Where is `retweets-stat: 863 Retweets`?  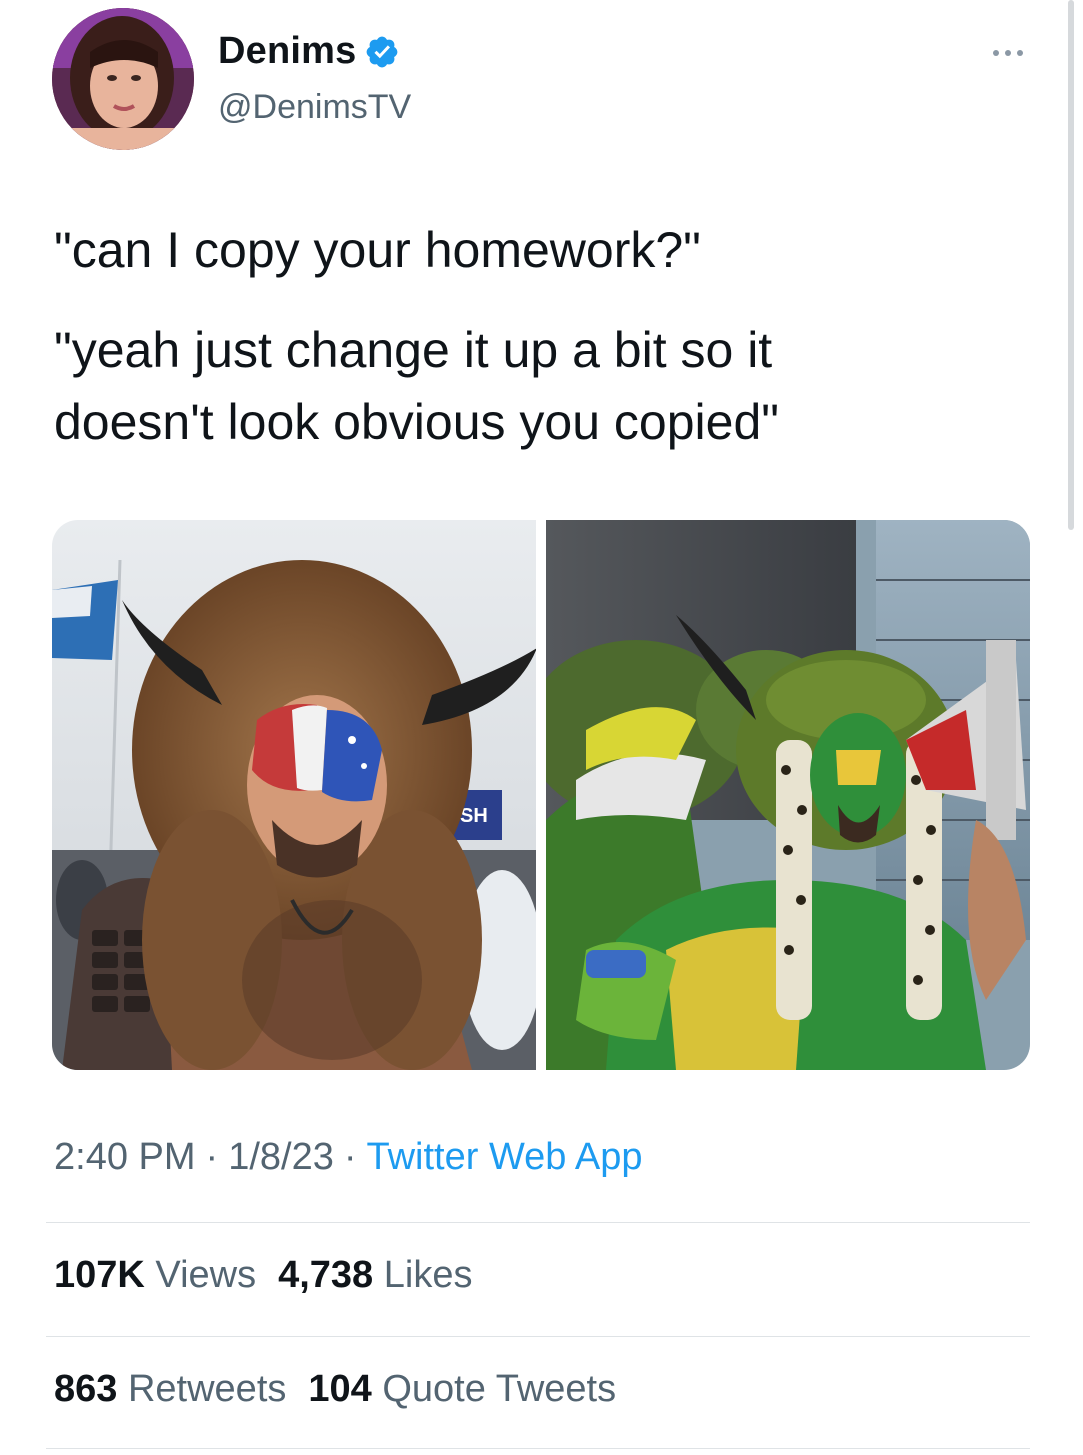
retweets-stat: 863 Retweets is located at coordinates (170, 1389).